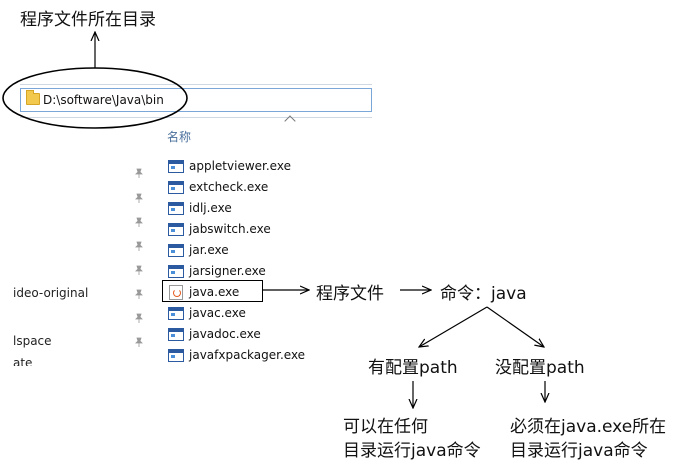 The height and width of the screenshot is (464, 682). I want to click on arrow-to-configured, so click(453, 326).